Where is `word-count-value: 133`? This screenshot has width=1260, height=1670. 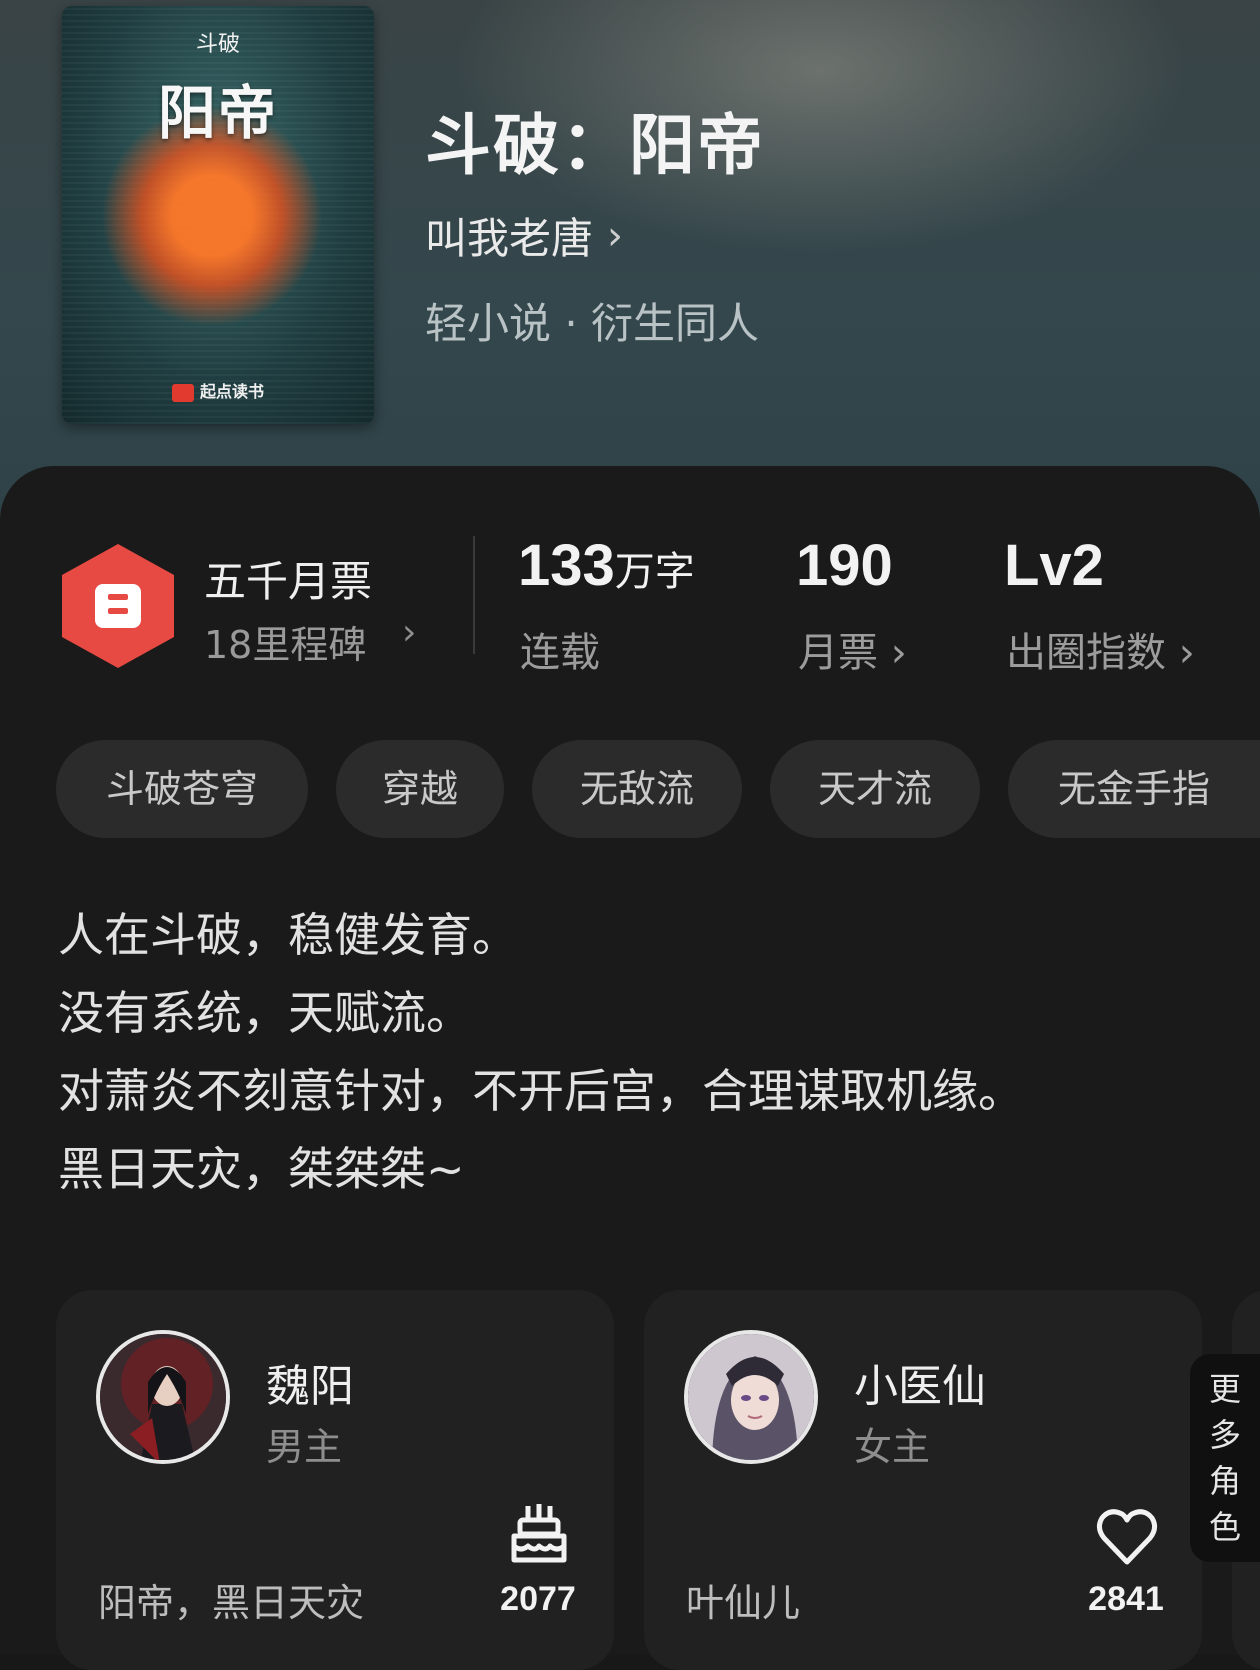
word-count-value: 133 is located at coordinates (566, 565).